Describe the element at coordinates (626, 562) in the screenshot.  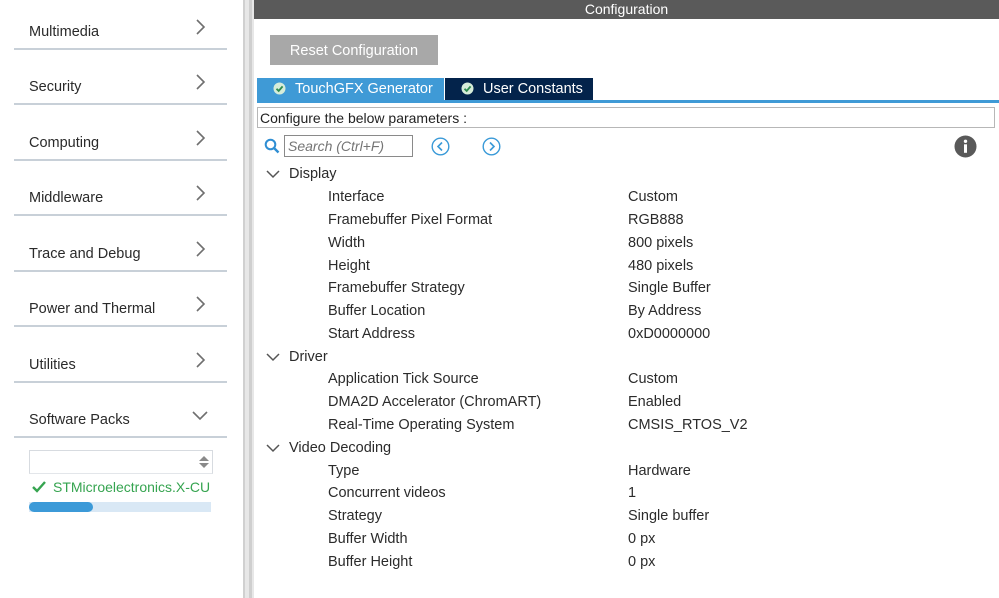
I see `param-row: Buffer Height 0 px` at that location.